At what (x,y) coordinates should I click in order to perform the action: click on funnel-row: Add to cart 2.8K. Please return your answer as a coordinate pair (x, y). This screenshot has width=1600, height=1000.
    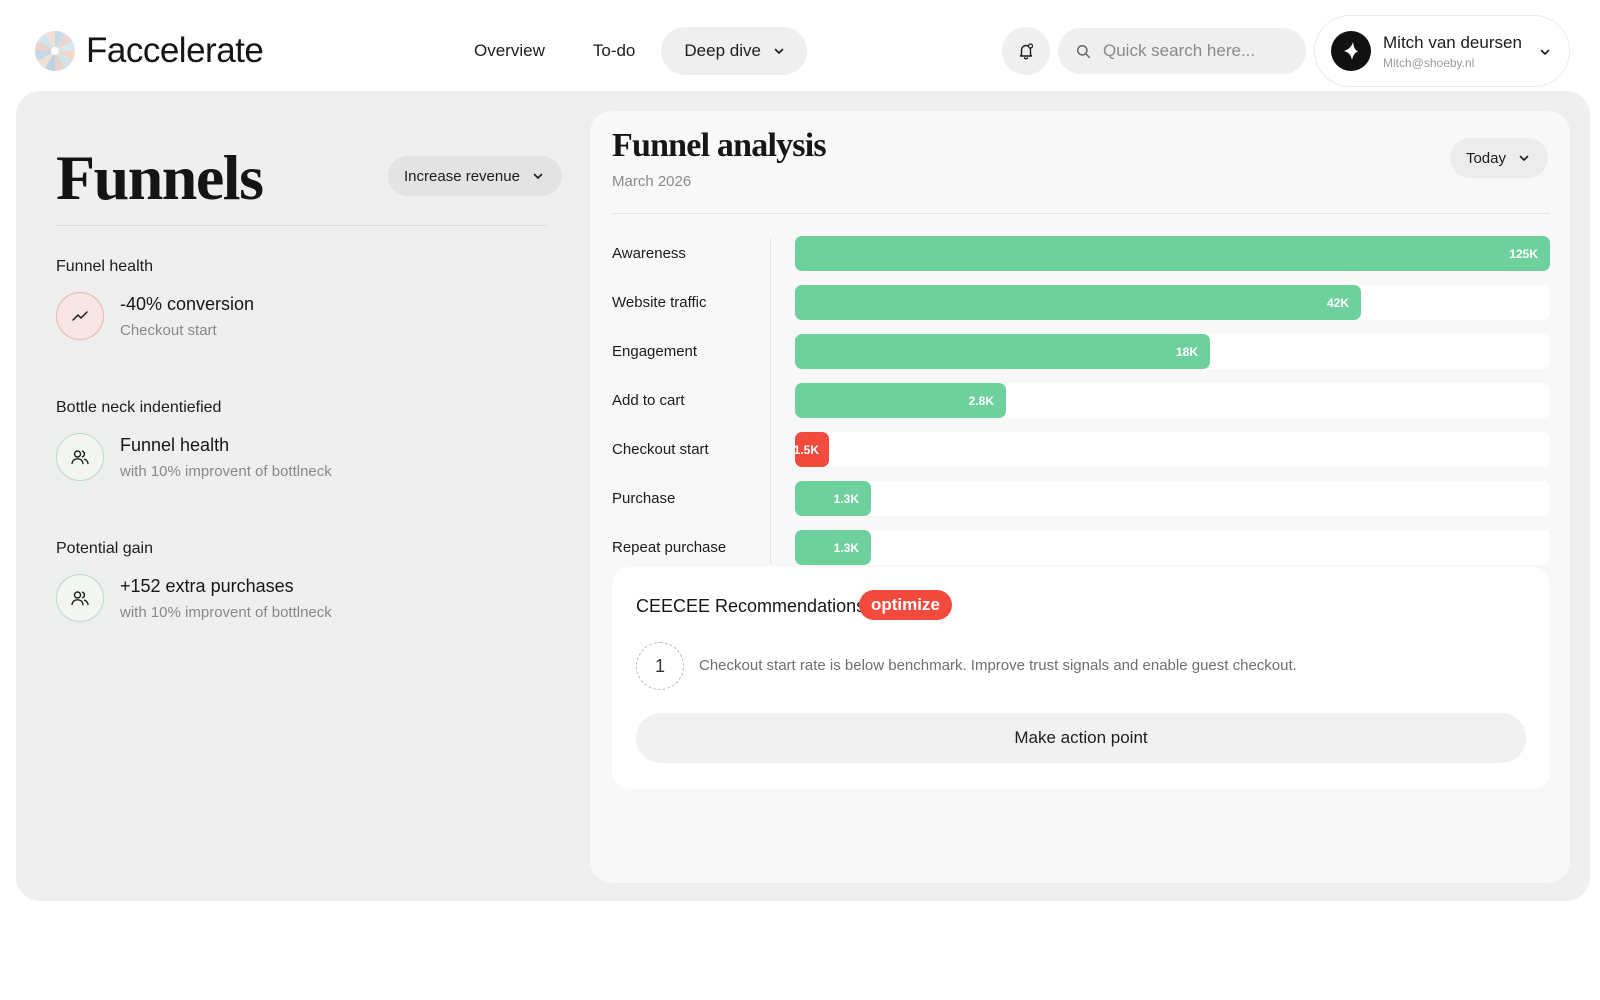
    Looking at the image, I should click on (1081, 400).